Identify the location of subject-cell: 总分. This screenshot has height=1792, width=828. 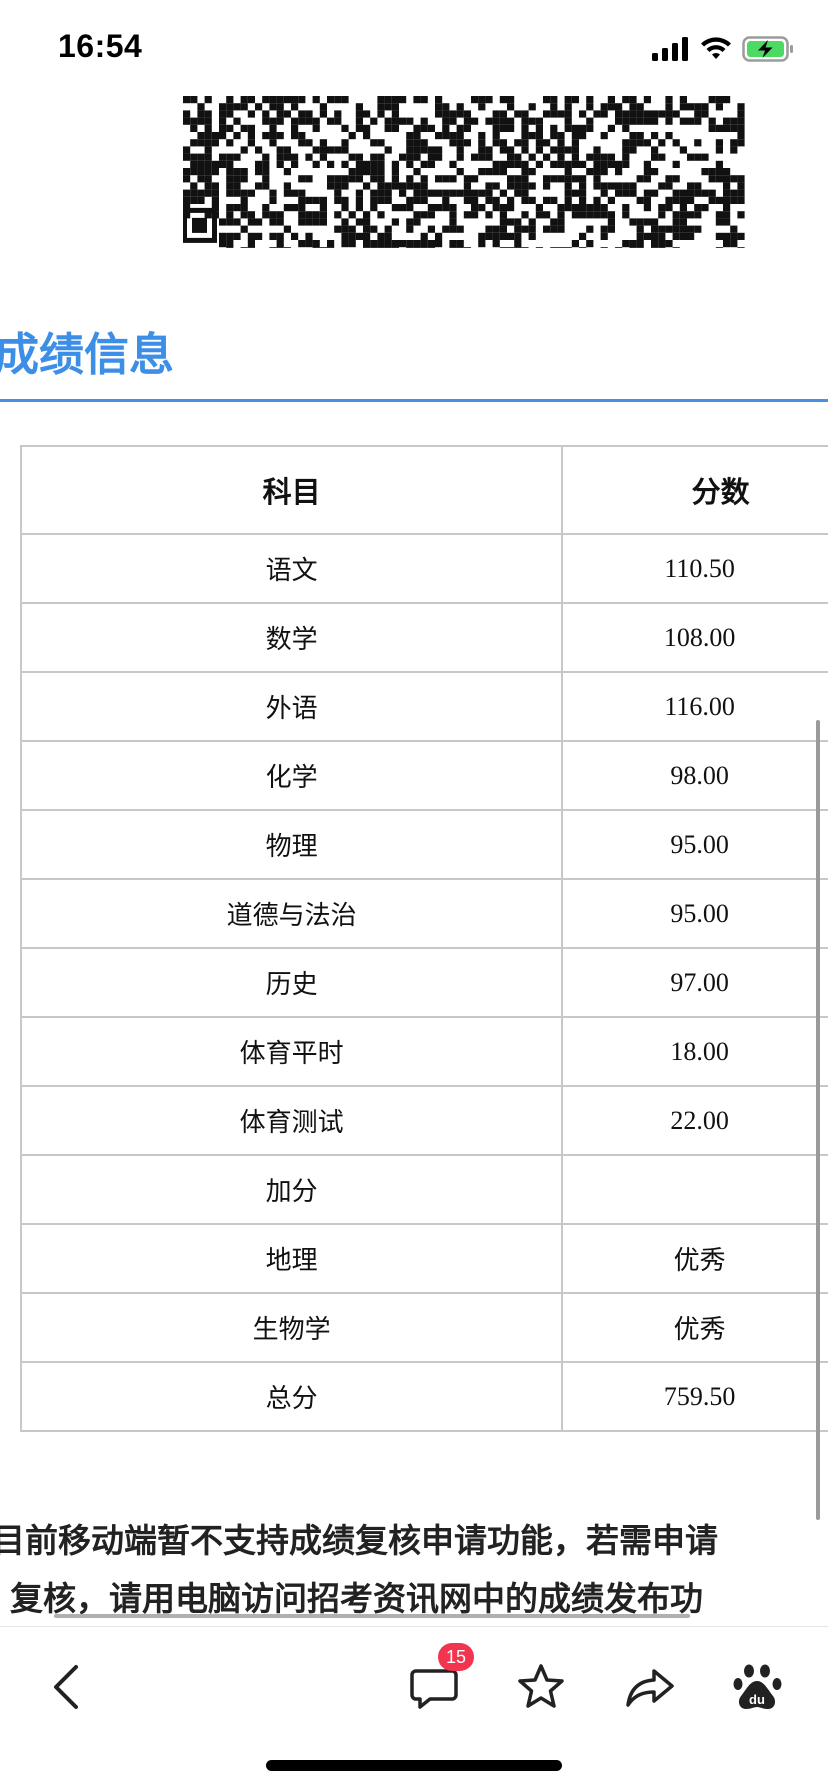
(291, 1396).